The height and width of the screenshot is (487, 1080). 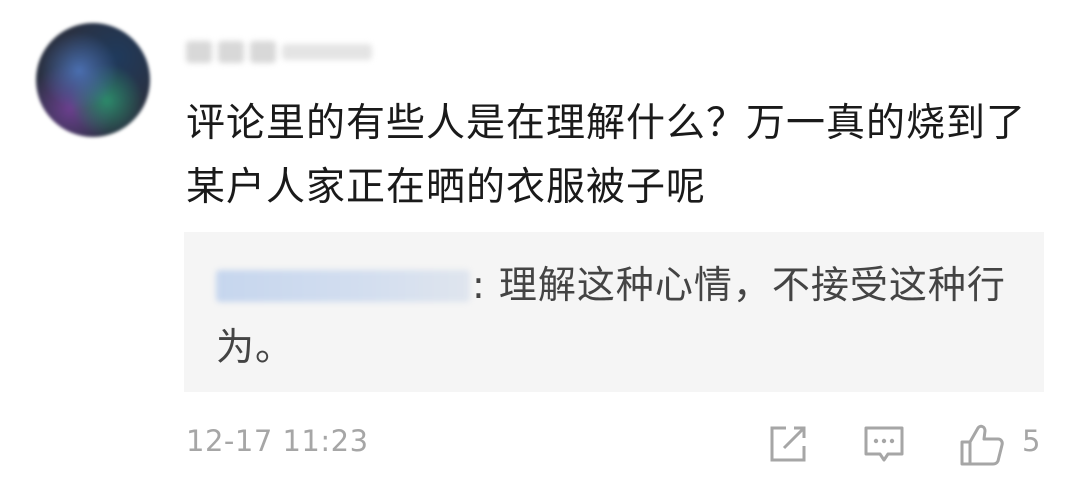 I want to click on reply-icon, so click(x=884, y=446).